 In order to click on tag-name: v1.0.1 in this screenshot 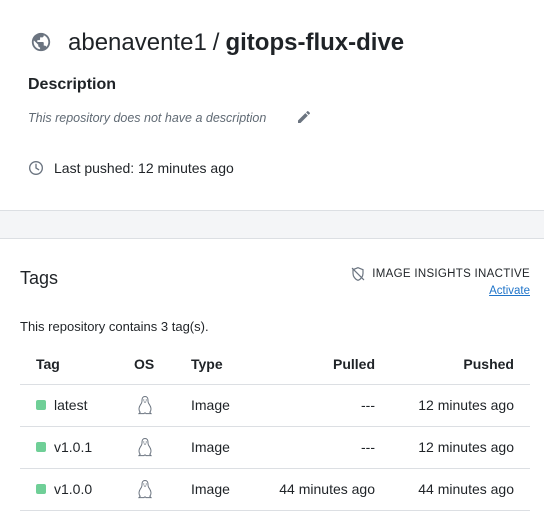, I will do `click(73, 447)`.